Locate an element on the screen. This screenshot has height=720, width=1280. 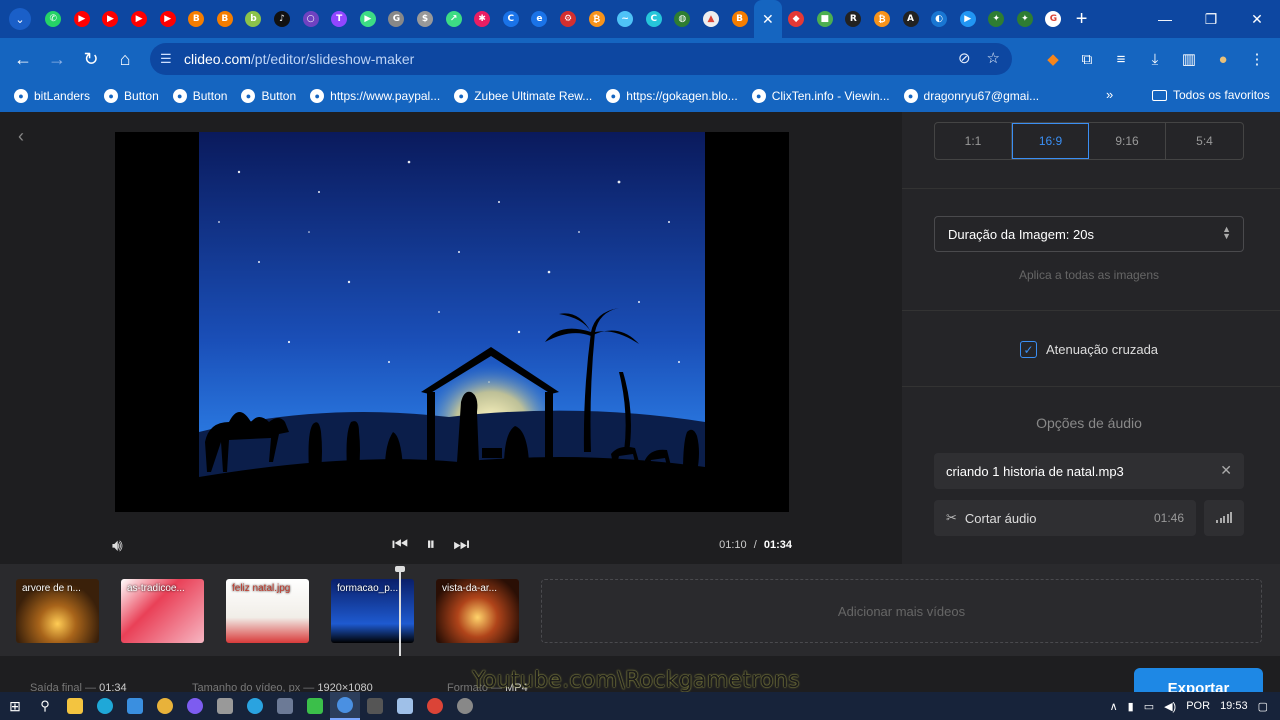
forward-icon: → is located at coordinates (57, 59).